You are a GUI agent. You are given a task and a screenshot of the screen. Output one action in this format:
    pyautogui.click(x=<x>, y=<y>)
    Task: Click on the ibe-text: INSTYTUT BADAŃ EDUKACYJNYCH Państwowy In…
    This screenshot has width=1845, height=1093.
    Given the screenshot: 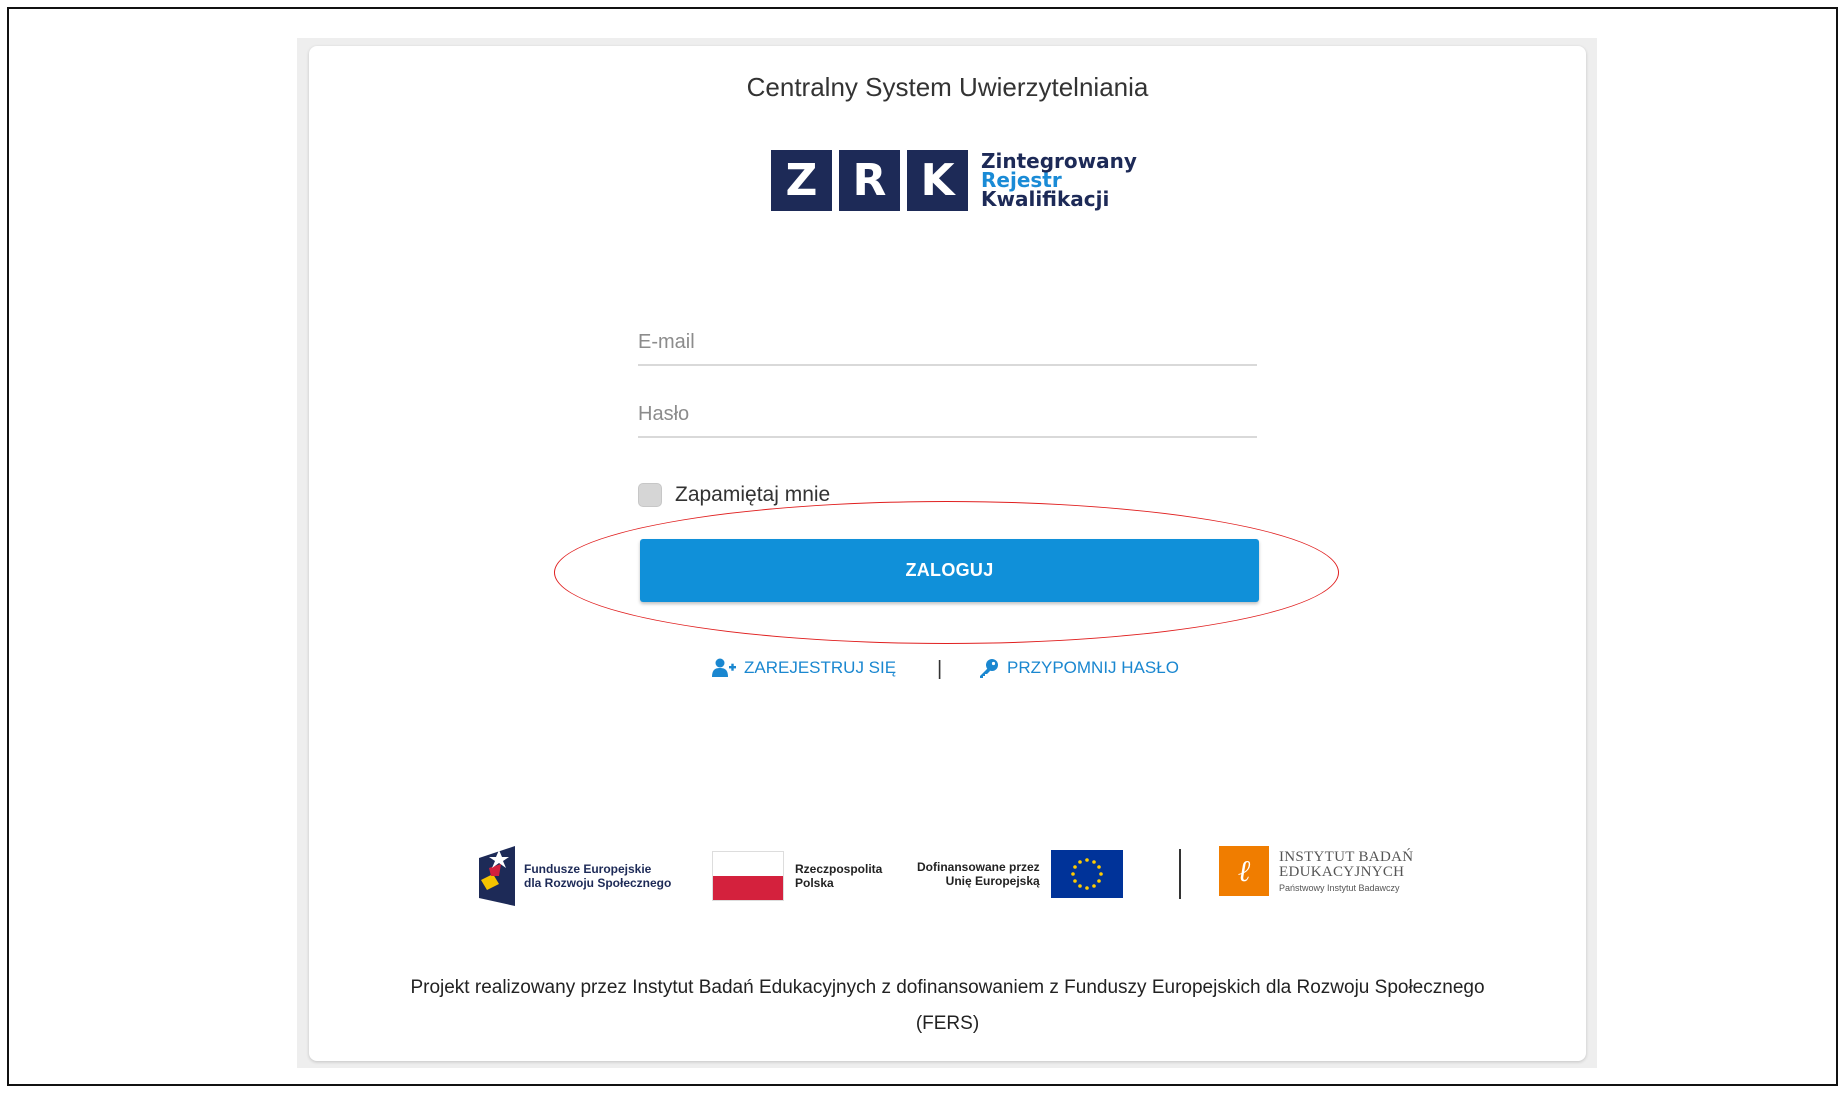 What is the action you would take?
    pyautogui.click(x=1346, y=870)
    